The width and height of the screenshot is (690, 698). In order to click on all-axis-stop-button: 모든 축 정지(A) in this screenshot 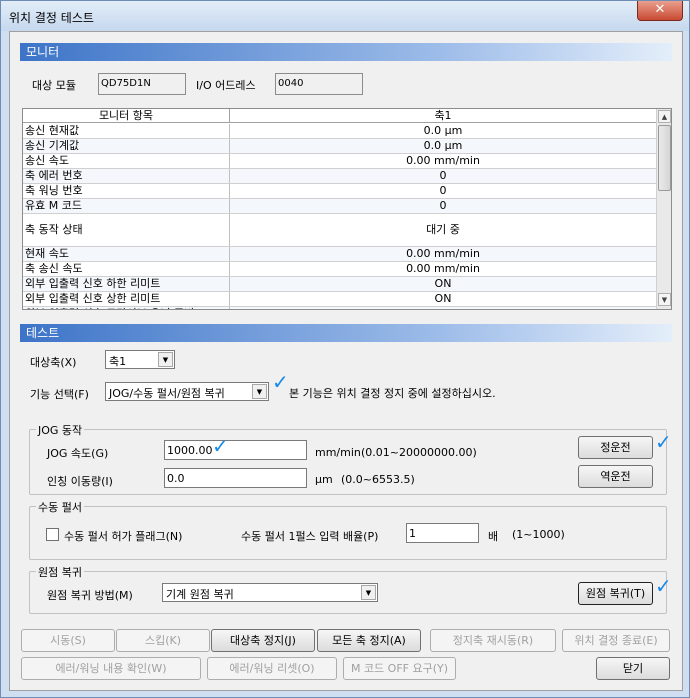, I will do `click(369, 640)`.